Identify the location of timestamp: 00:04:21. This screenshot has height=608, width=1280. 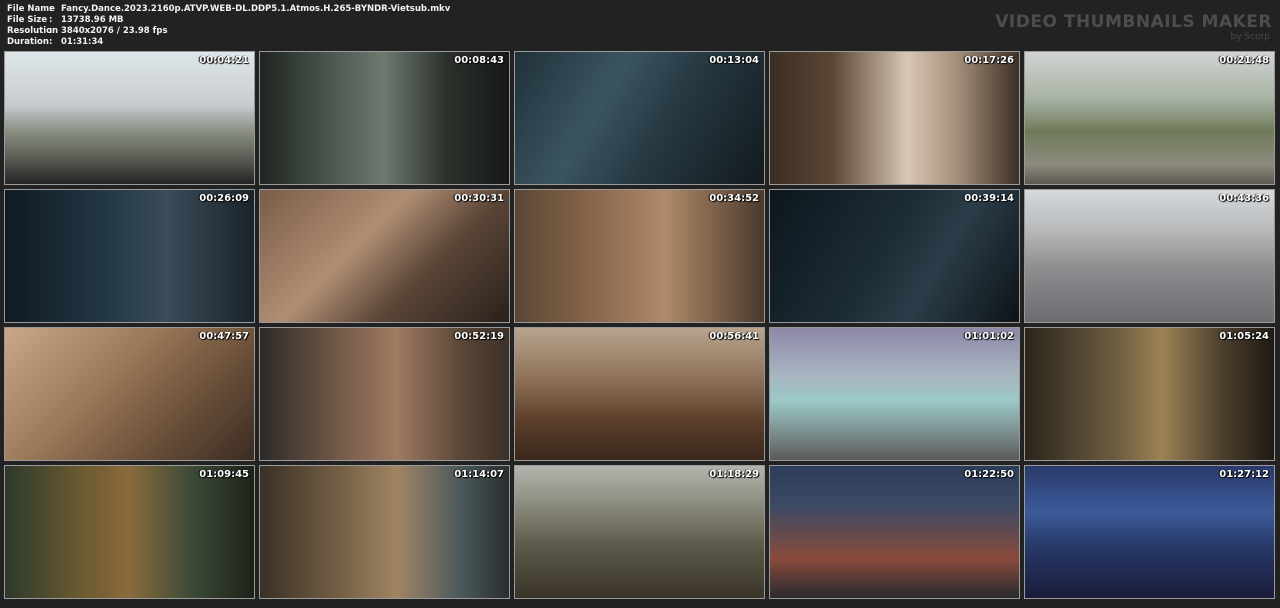
(224, 60).